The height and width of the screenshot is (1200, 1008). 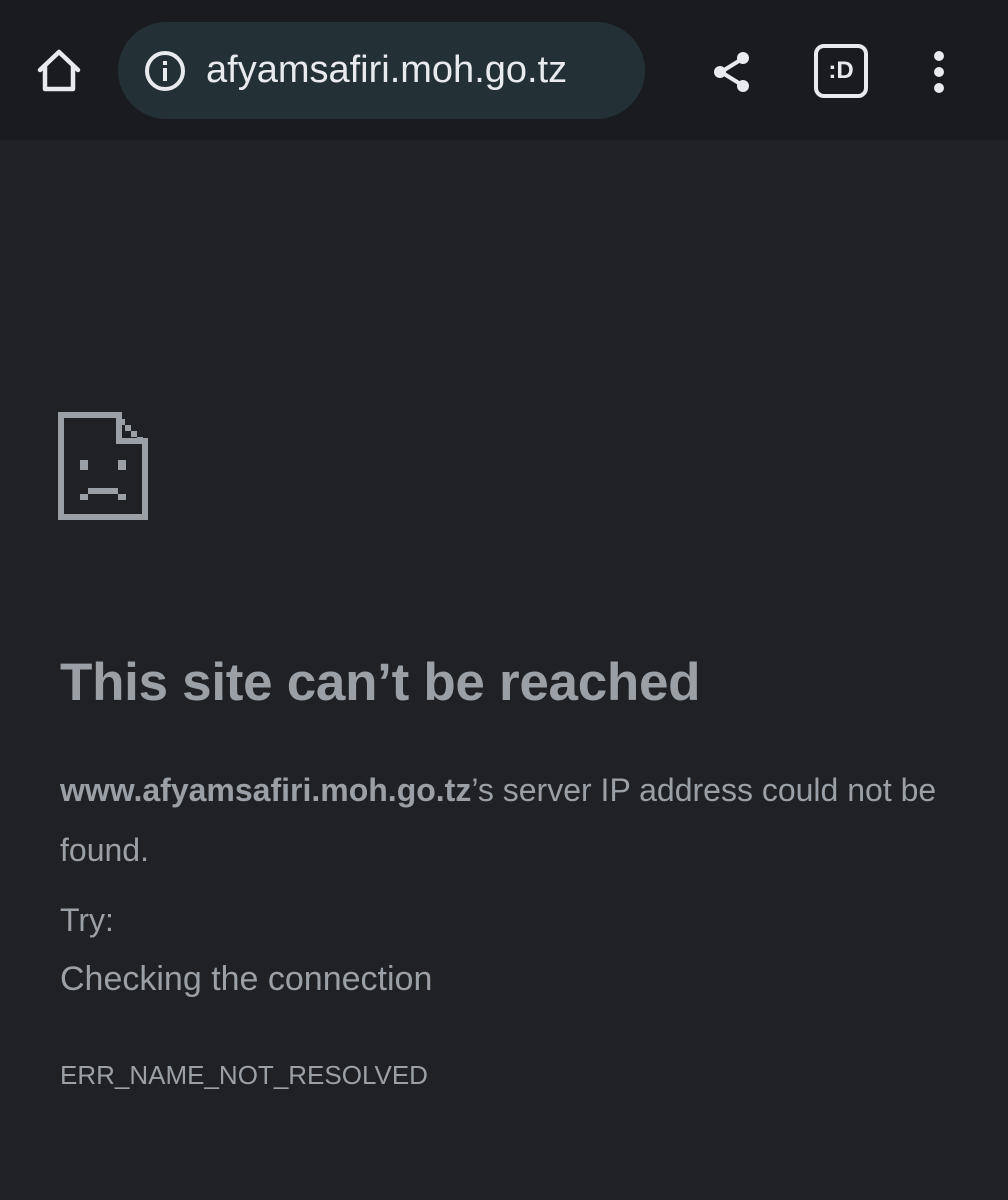 I want to click on info-icon, so click(x=165, y=71).